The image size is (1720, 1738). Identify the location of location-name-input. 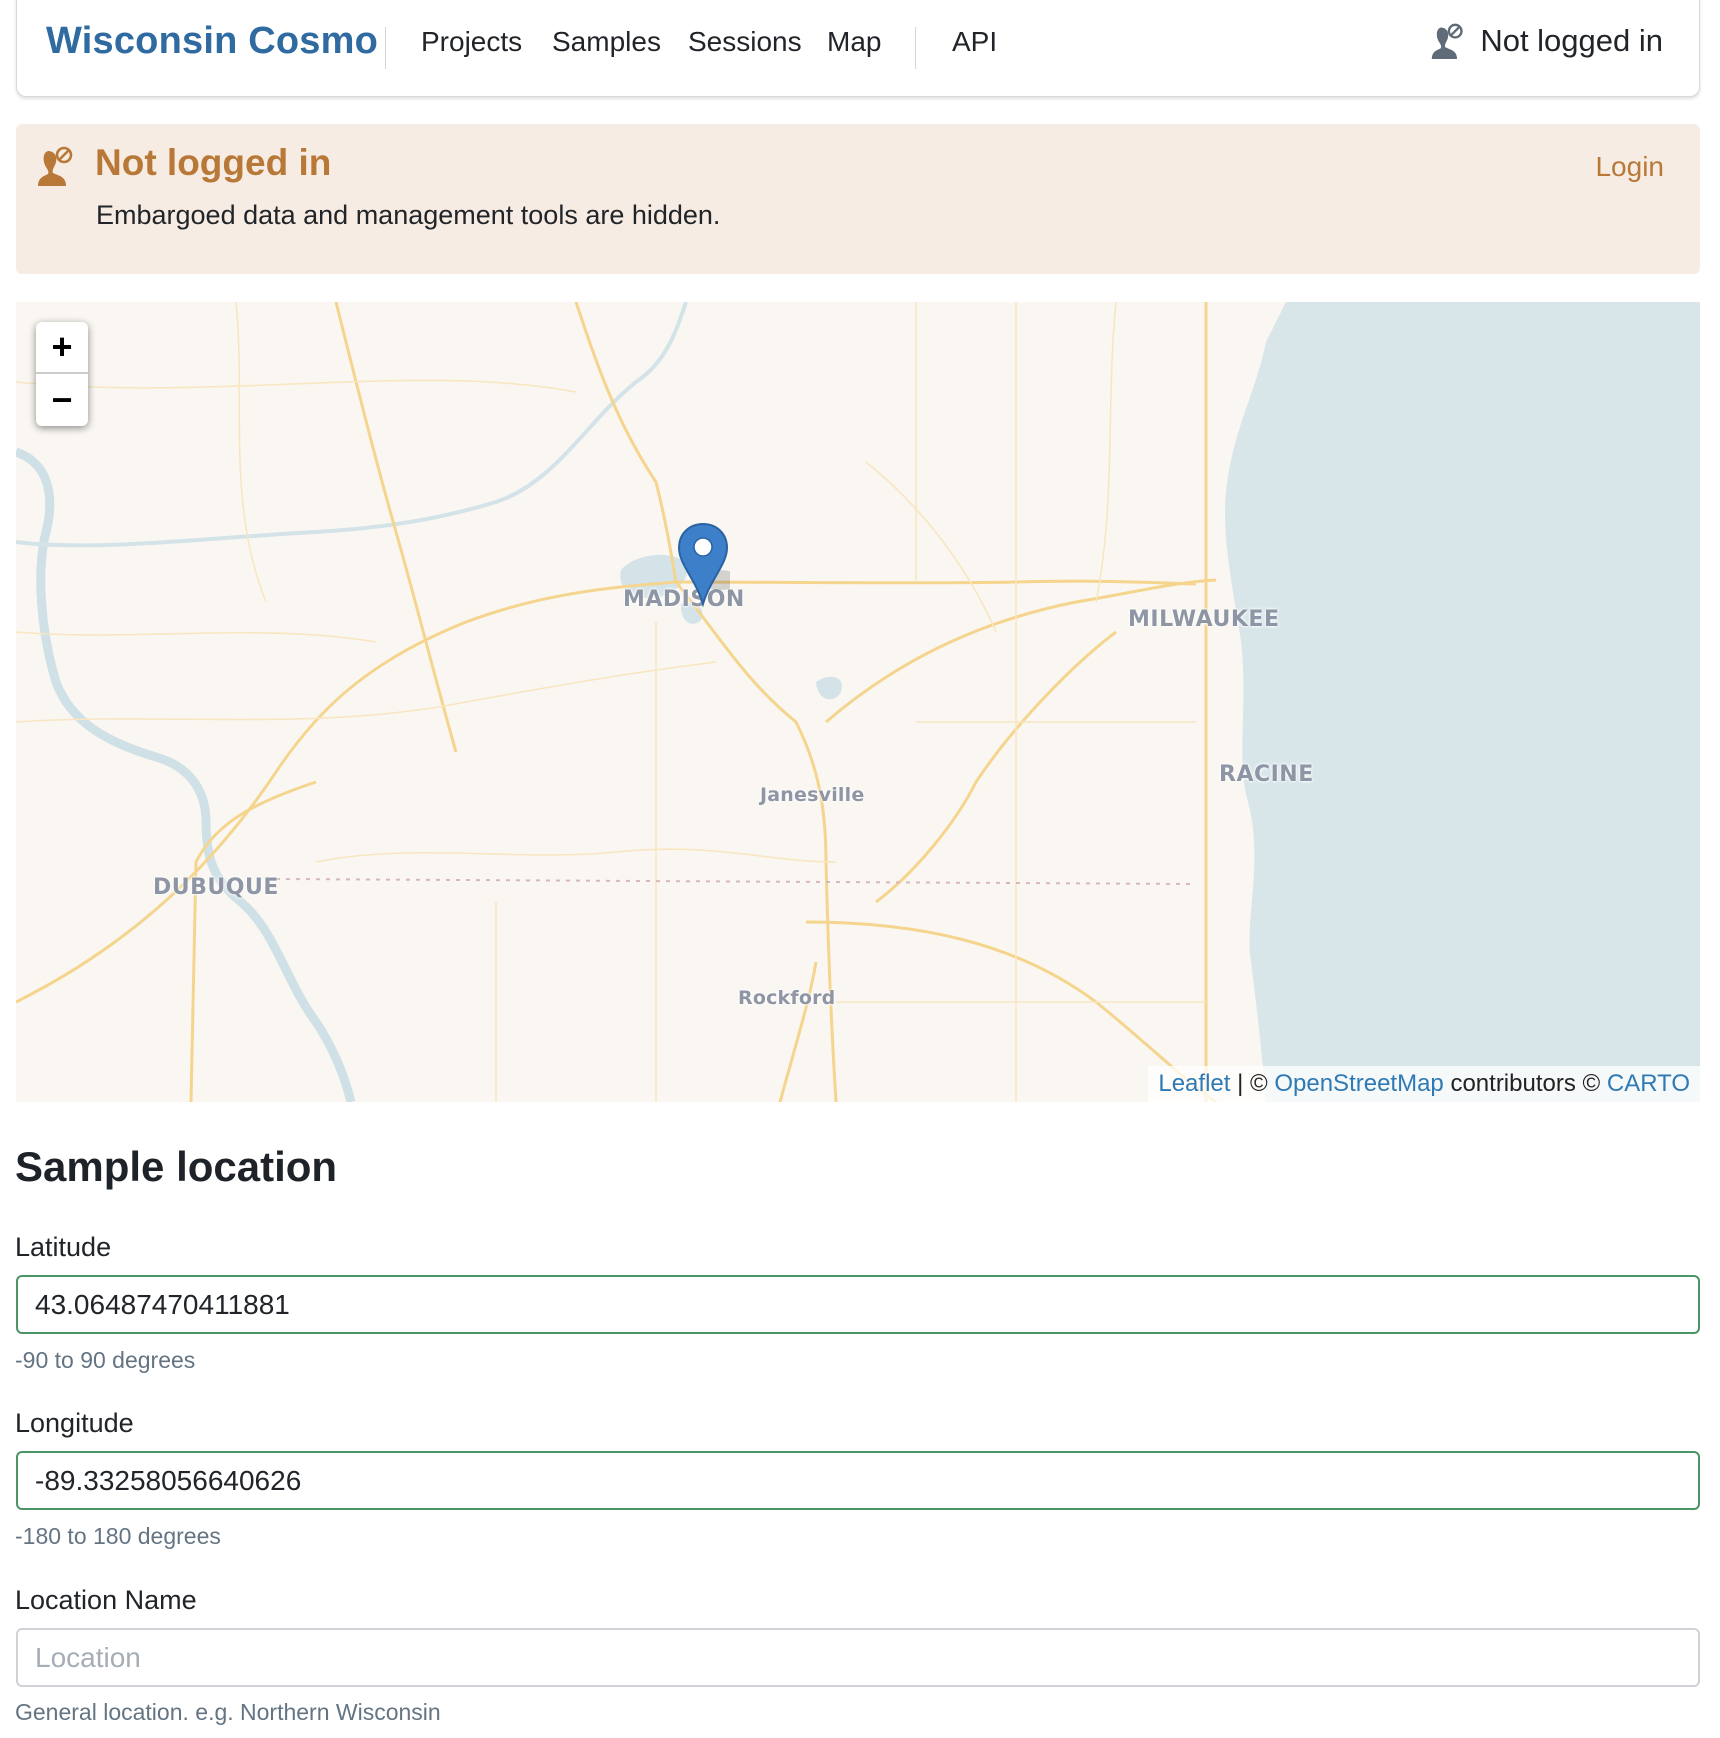
(858, 1657).